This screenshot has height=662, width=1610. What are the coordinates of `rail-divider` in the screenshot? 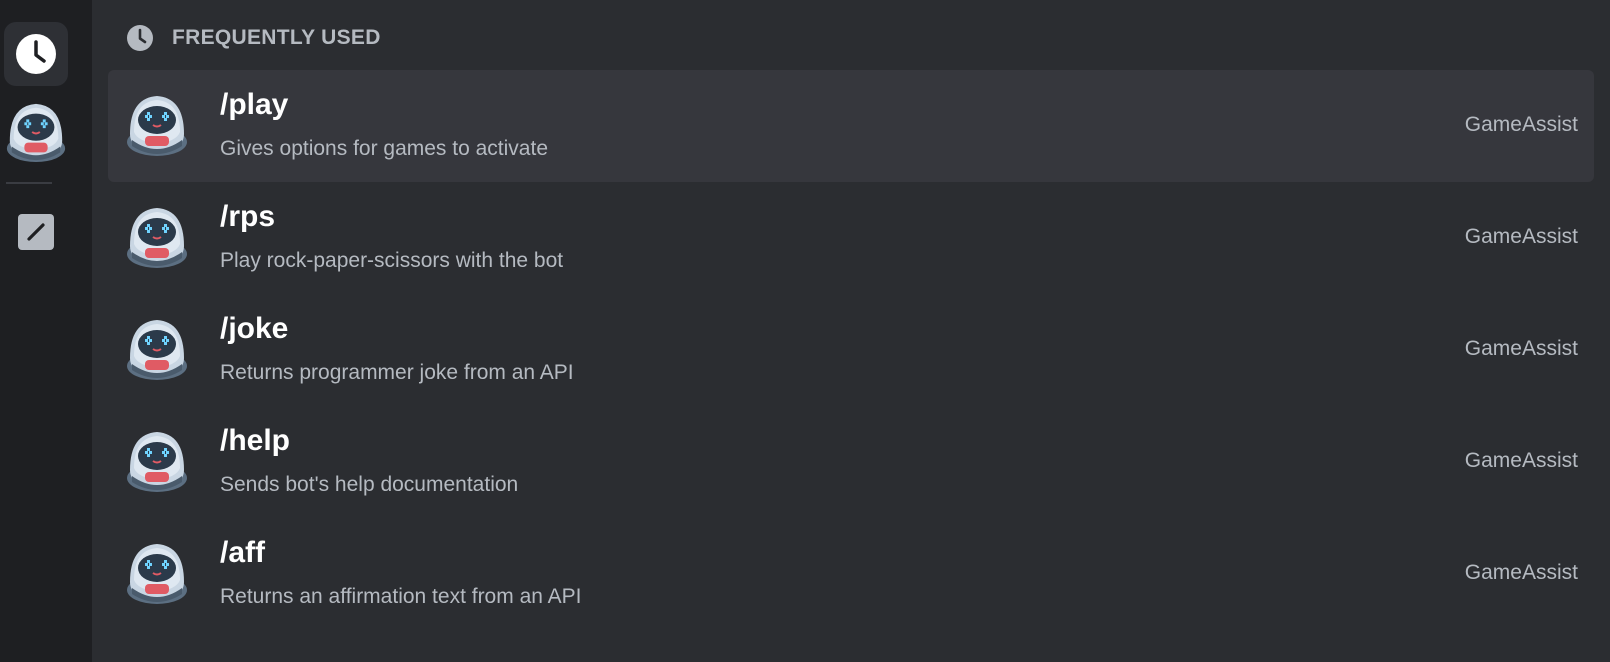 It's located at (29, 183).